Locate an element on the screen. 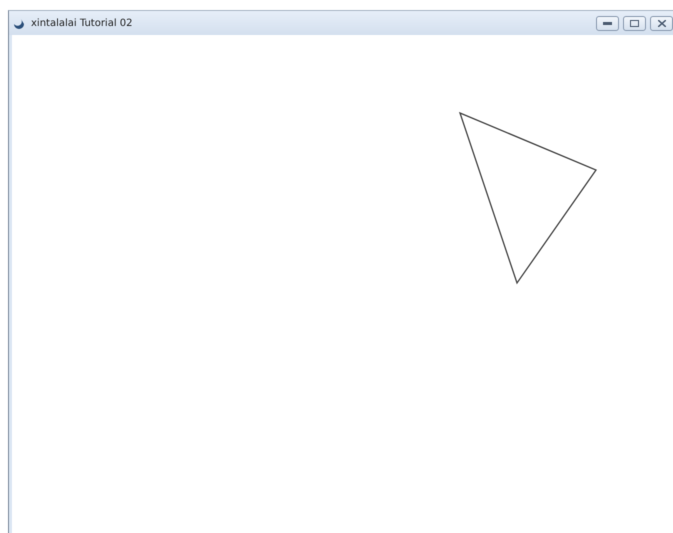 This screenshot has width=673, height=533. window-title: xintalalai Tutorial 02 is located at coordinates (82, 23).